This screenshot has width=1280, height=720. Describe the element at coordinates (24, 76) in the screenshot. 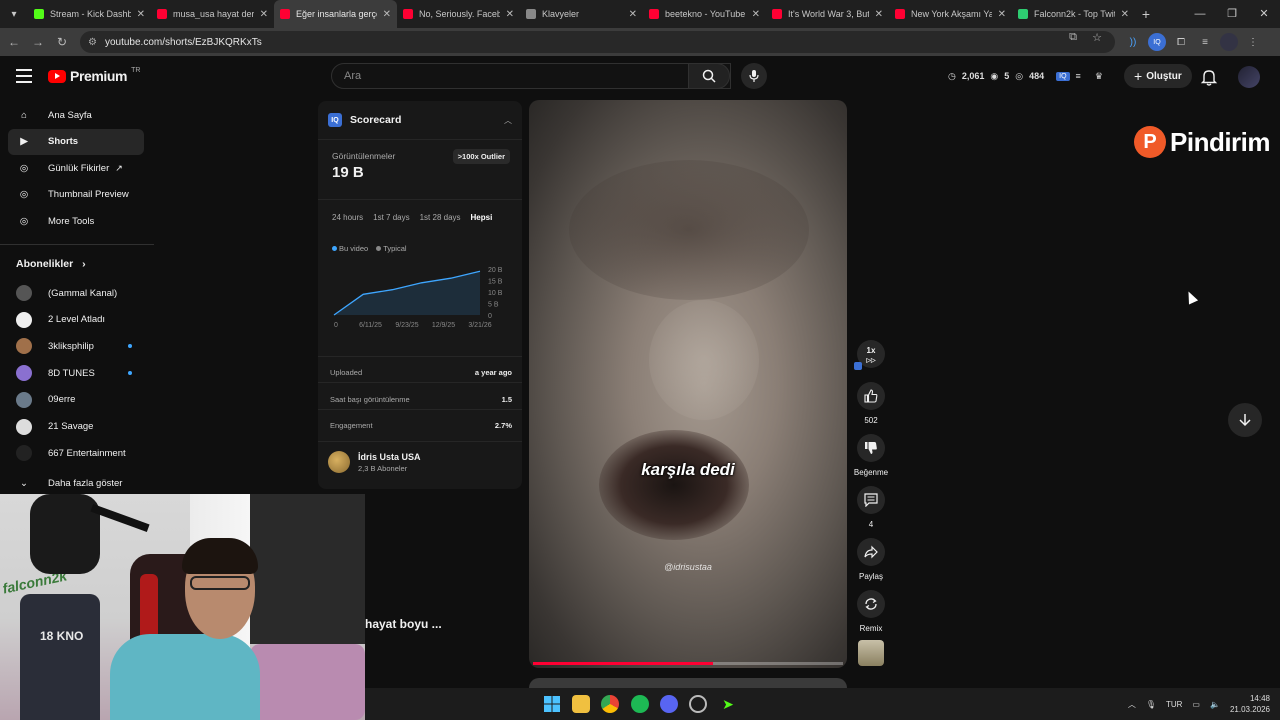

I see `menu-icon` at that location.